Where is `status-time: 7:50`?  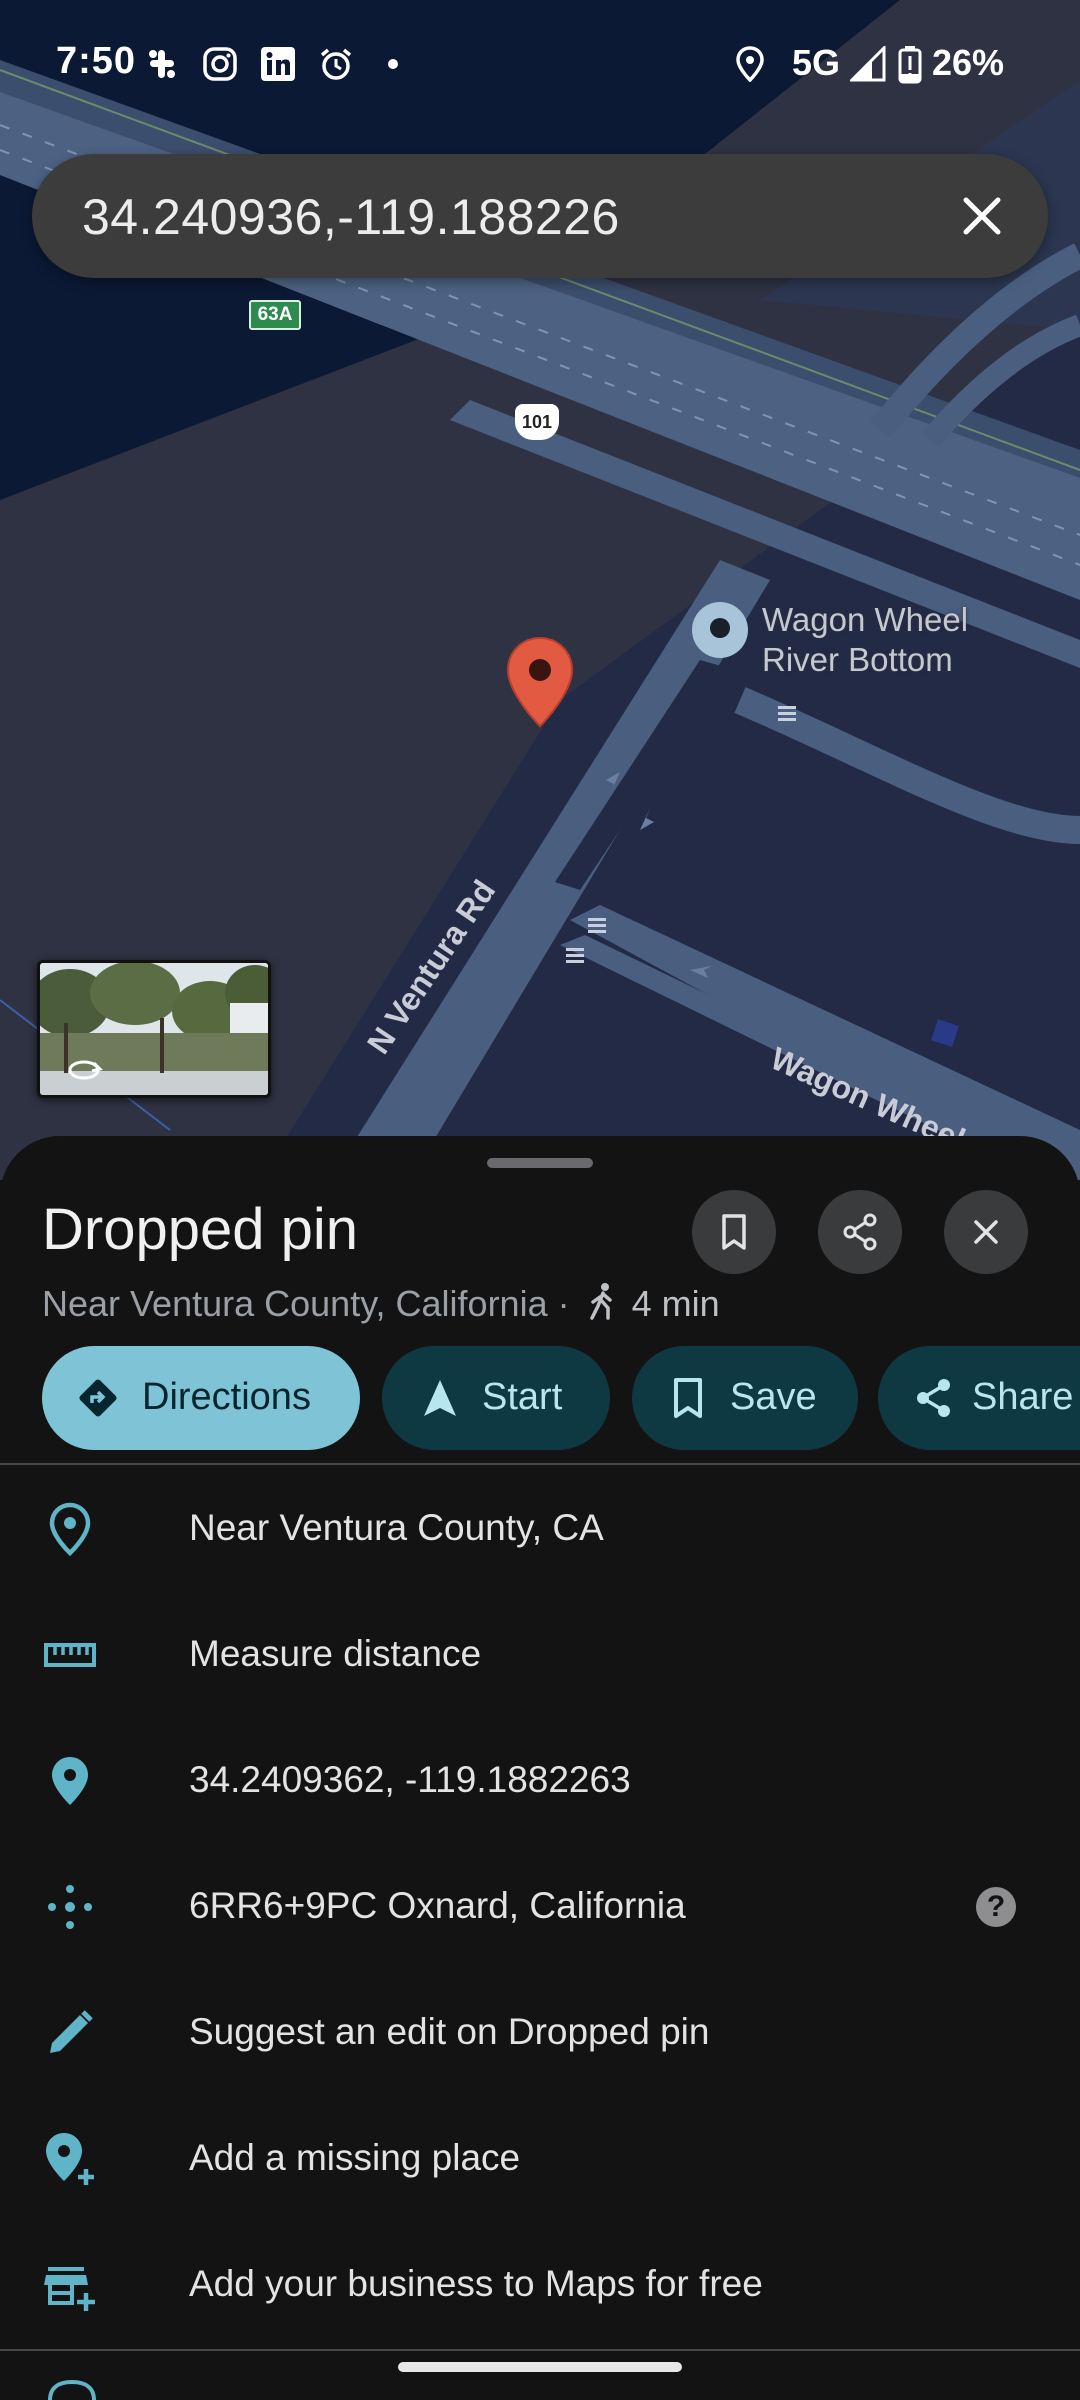
status-time: 7:50 is located at coordinates (96, 61).